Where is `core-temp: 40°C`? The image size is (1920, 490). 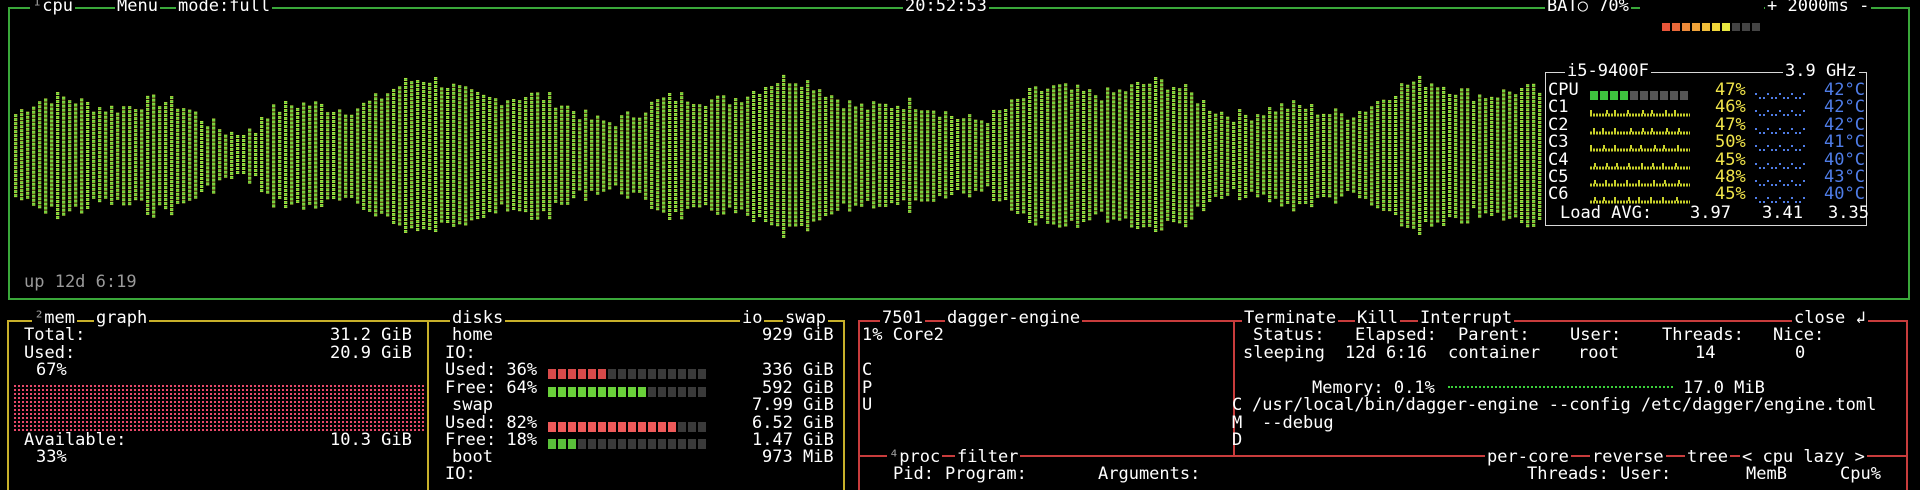 core-temp: 40°C is located at coordinates (1844, 194).